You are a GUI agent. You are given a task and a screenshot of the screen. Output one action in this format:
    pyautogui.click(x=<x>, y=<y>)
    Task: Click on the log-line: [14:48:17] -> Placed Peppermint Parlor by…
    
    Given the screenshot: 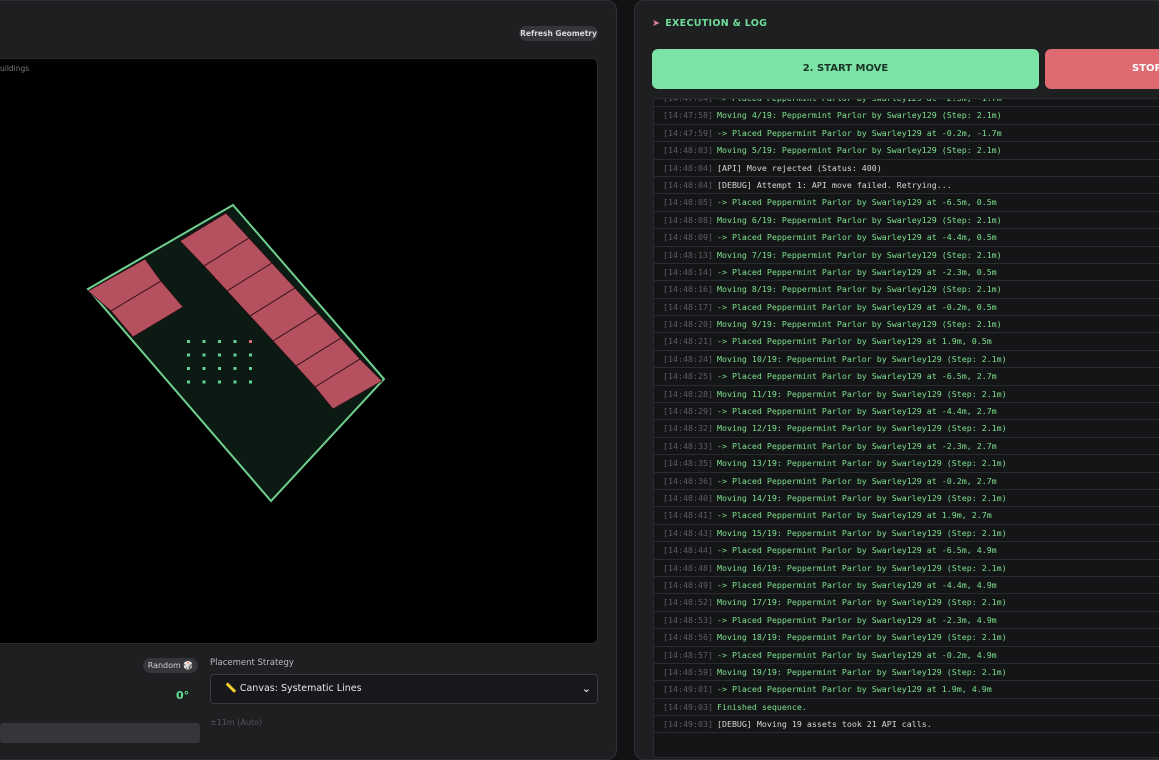 What is the action you would take?
    pyautogui.click(x=906, y=308)
    